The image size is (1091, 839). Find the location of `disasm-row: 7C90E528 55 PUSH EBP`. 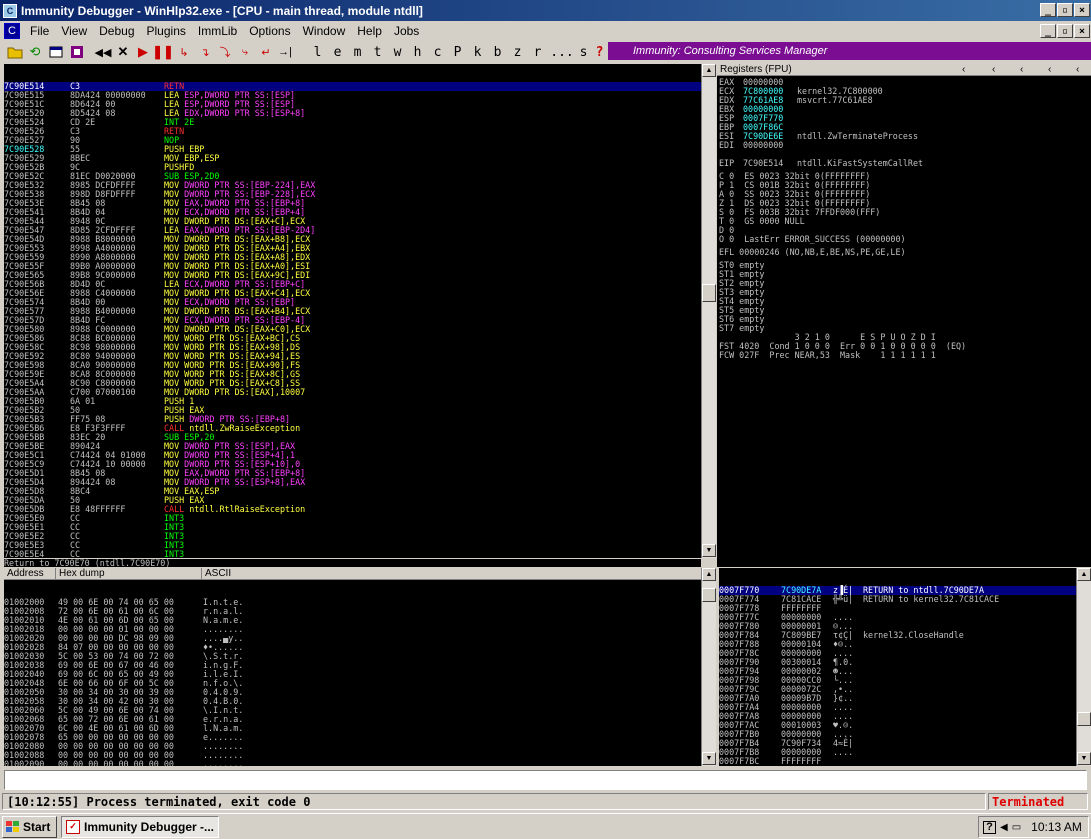

disasm-row: 7C90E528 55 PUSH EBP is located at coordinates (352, 149).